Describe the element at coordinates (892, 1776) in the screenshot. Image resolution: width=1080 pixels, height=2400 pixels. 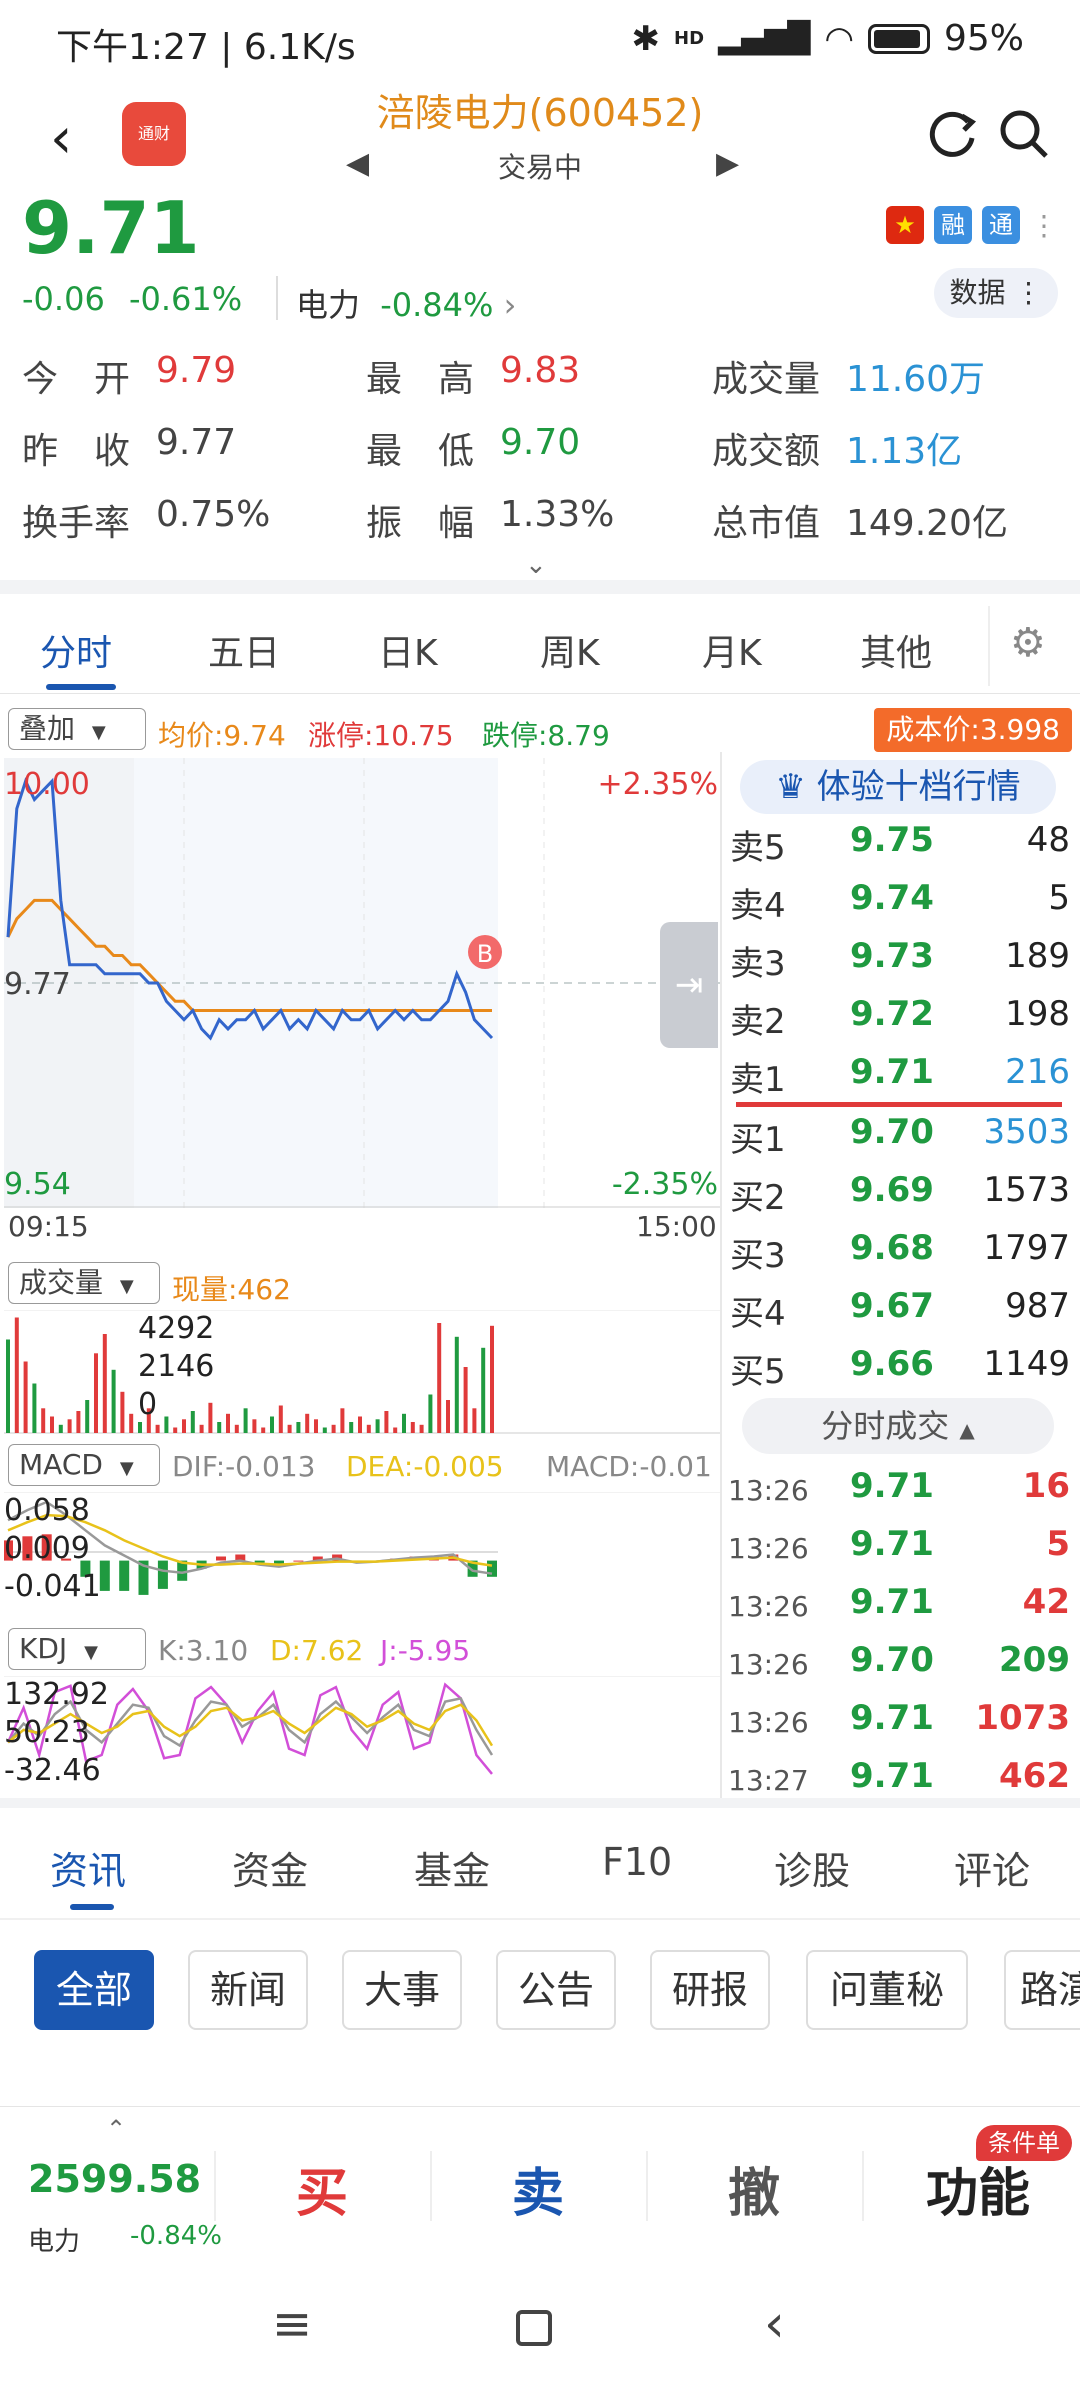
I see `trade-price: 9.71` at that location.